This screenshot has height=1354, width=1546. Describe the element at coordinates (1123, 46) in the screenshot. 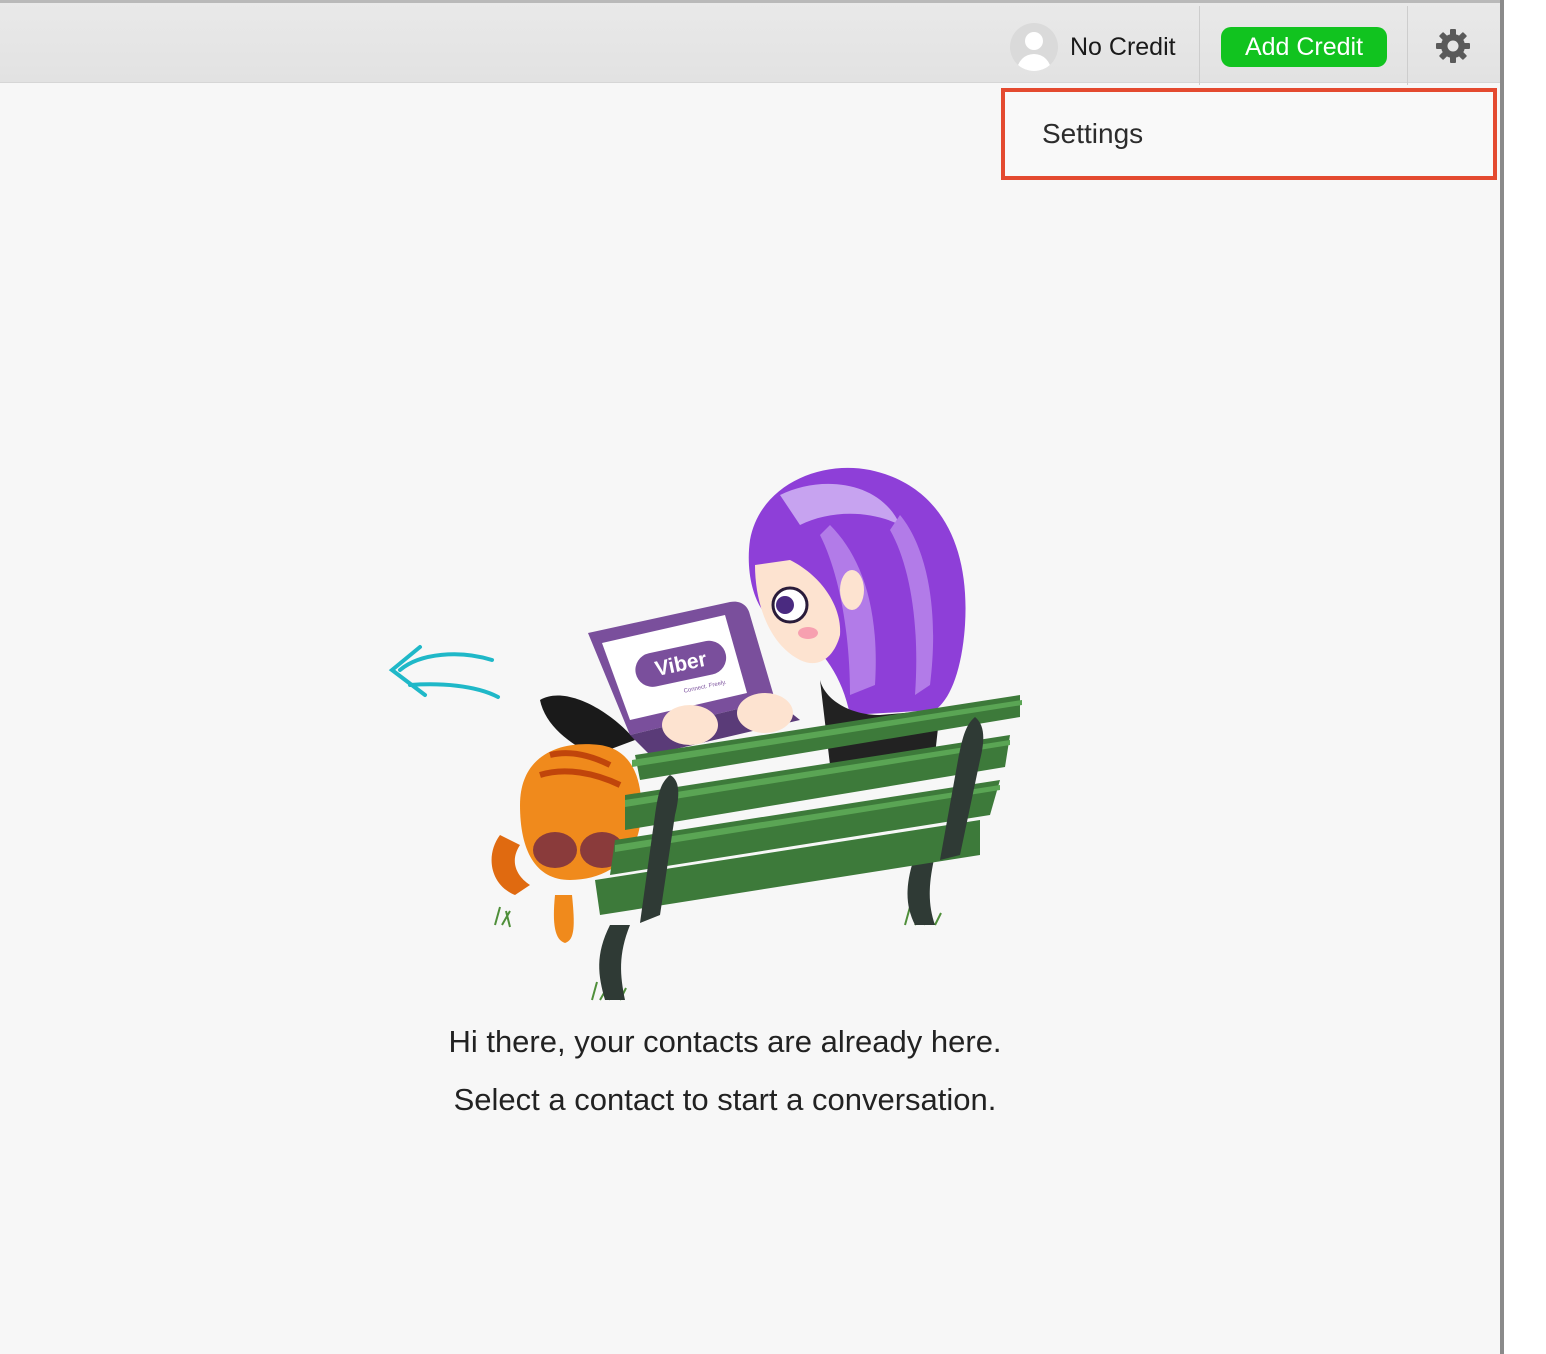

I see `credit-status-label: No Credit` at that location.